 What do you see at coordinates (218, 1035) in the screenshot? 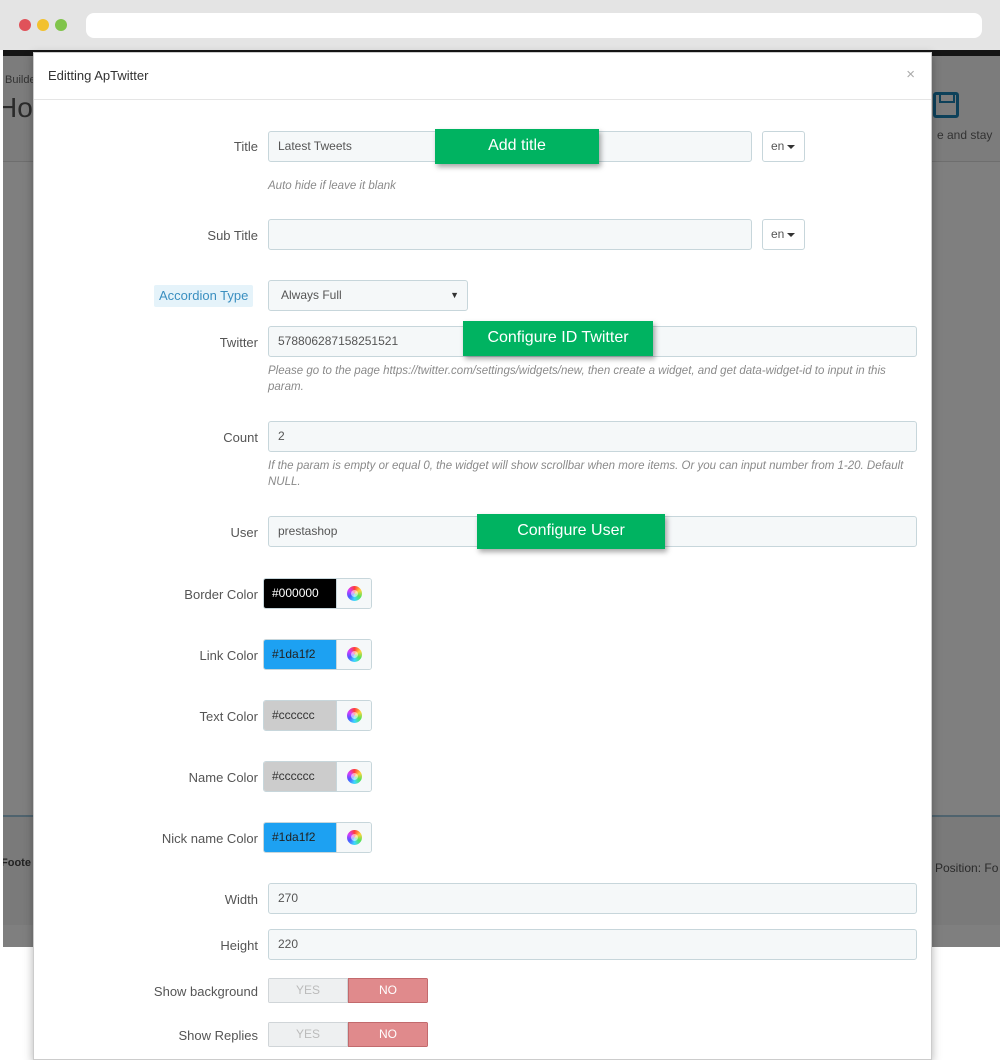
I see `show-replies-label: Show Replies` at bounding box center [218, 1035].